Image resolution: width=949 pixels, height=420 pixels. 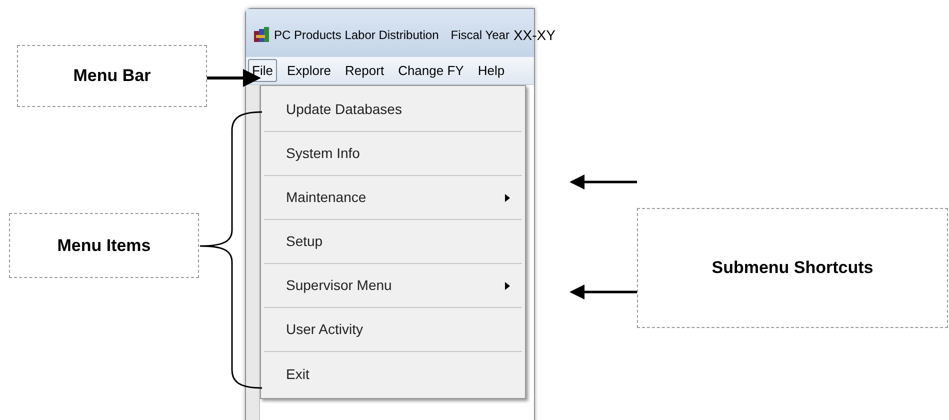 What do you see at coordinates (792, 268) in the screenshot?
I see `callout-label: Submenu Shortcuts` at bounding box center [792, 268].